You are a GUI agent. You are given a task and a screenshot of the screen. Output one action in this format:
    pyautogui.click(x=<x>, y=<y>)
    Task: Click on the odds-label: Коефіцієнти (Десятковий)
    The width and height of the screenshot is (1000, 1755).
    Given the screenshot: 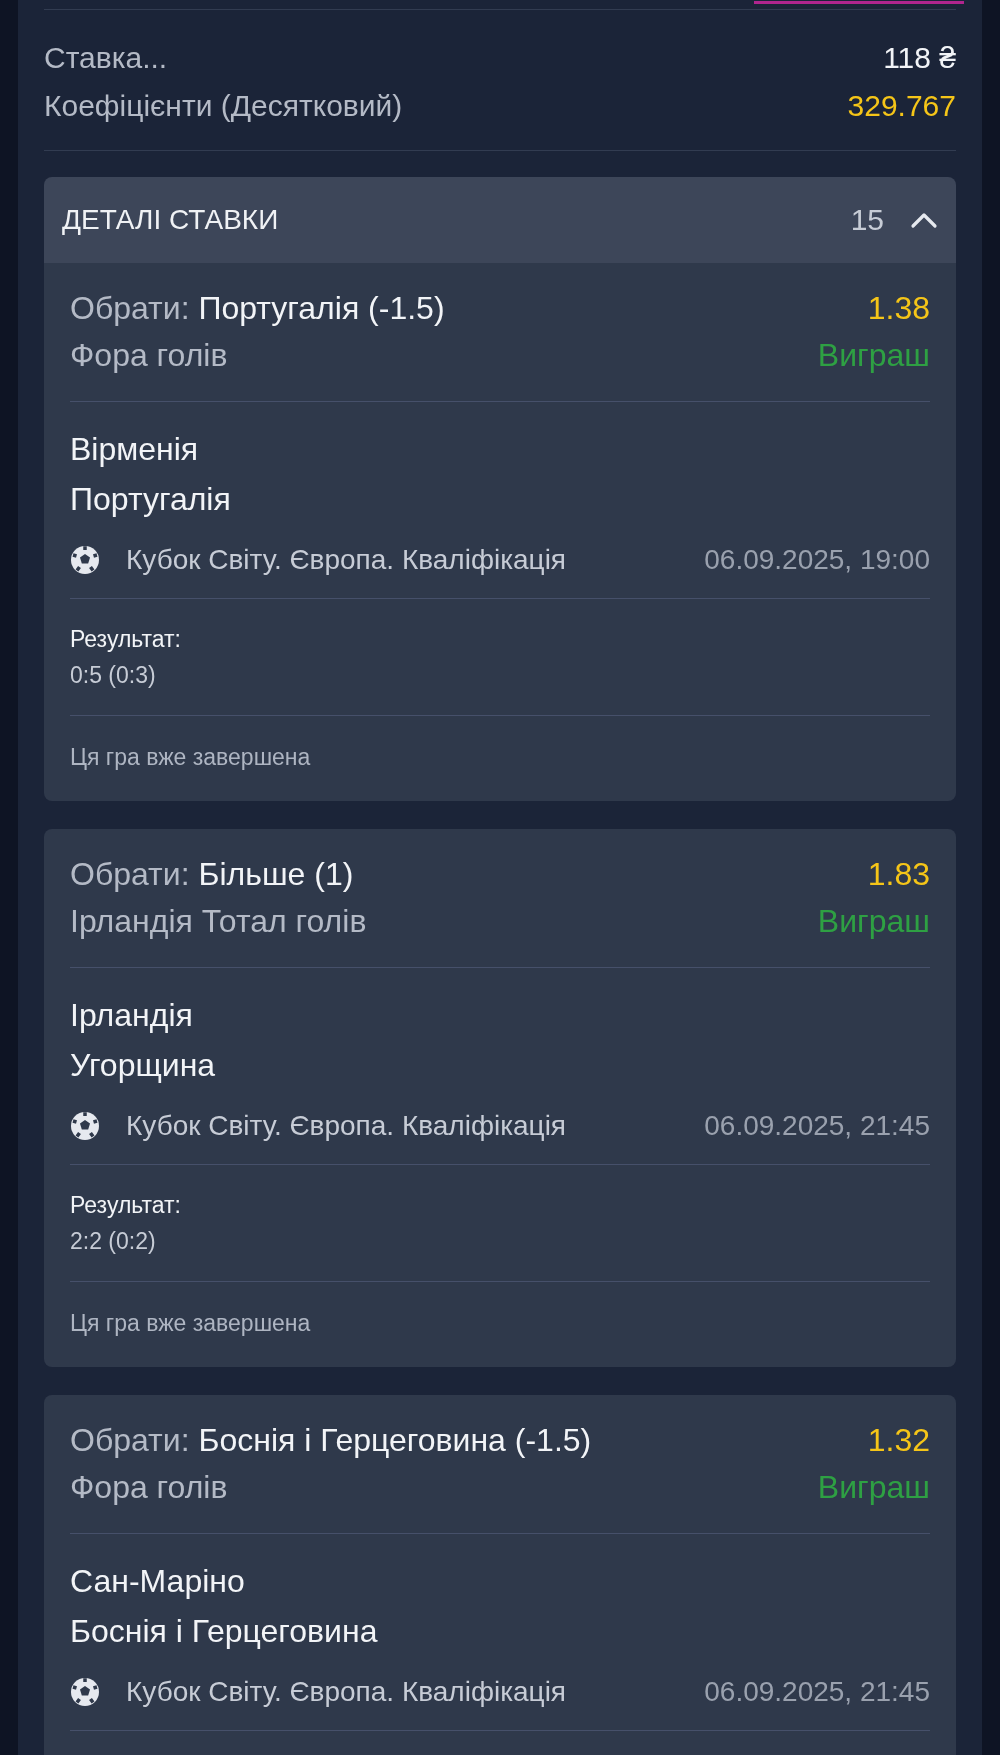 What is the action you would take?
    pyautogui.click(x=223, y=106)
    